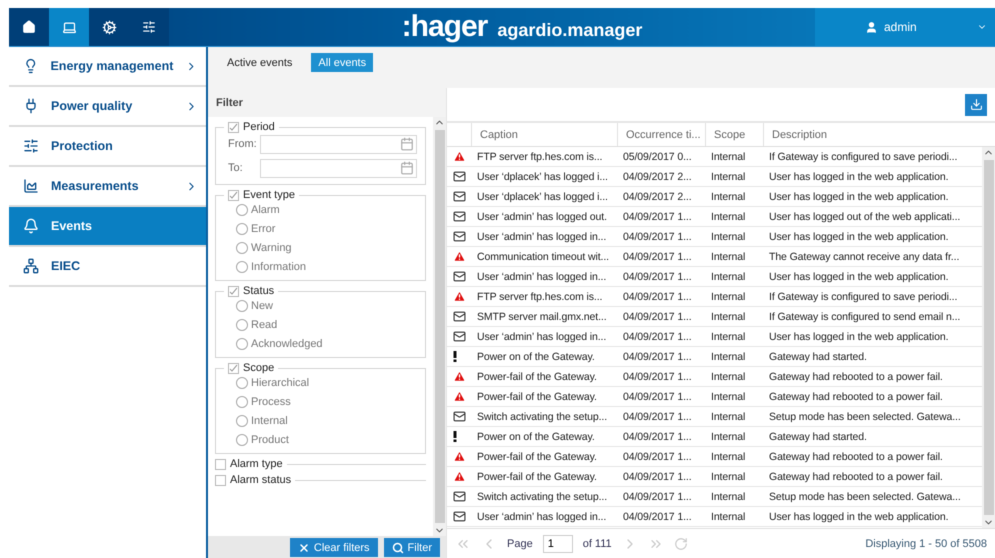  Describe the element at coordinates (542, 216) in the screenshot. I see `table-cell-text: User ‘admin’ has logged out.` at that location.